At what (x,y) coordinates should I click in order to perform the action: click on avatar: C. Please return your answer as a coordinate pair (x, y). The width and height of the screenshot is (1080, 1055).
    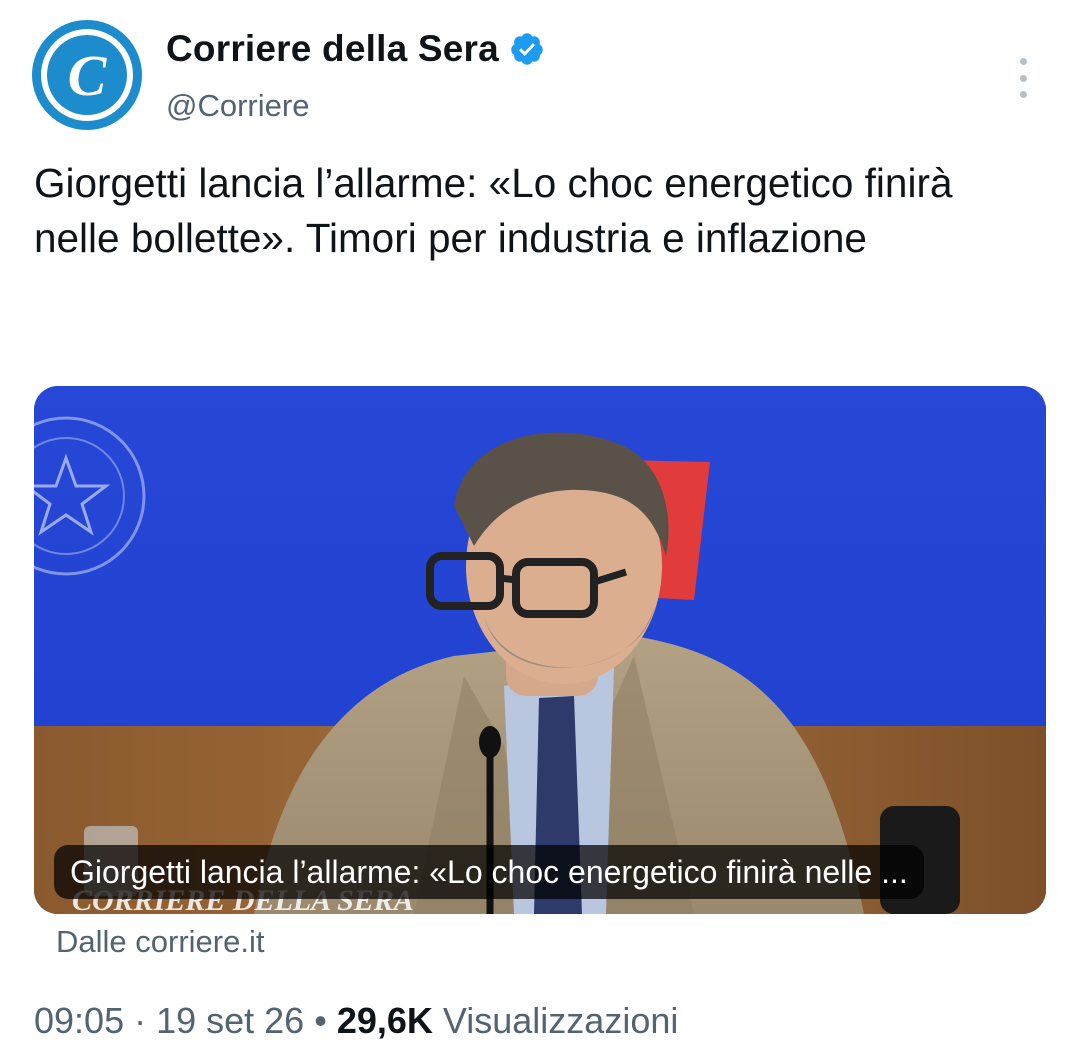
    Looking at the image, I should click on (87, 75).